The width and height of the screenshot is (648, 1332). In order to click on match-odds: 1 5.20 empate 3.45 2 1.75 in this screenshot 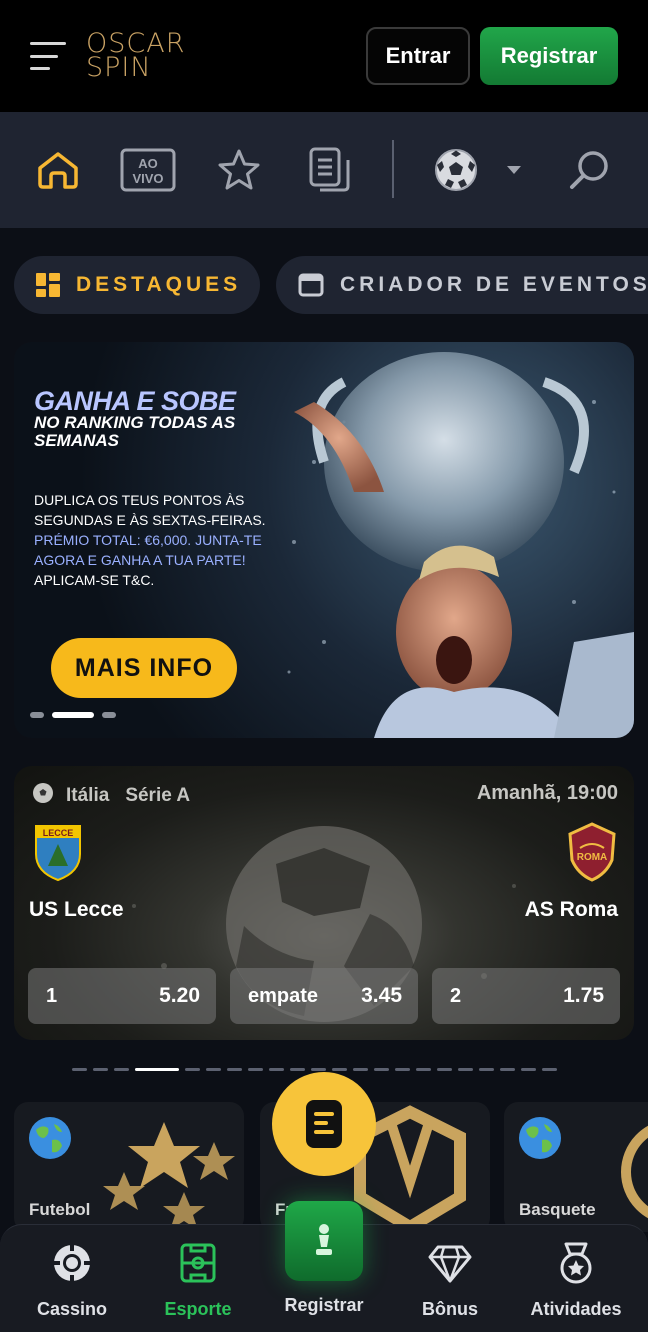, I will do `click(324, 996)`.